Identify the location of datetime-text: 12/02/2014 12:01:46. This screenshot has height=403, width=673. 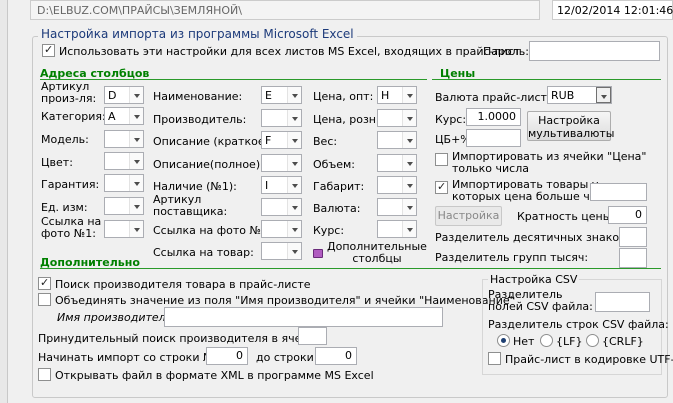
(615, 10).